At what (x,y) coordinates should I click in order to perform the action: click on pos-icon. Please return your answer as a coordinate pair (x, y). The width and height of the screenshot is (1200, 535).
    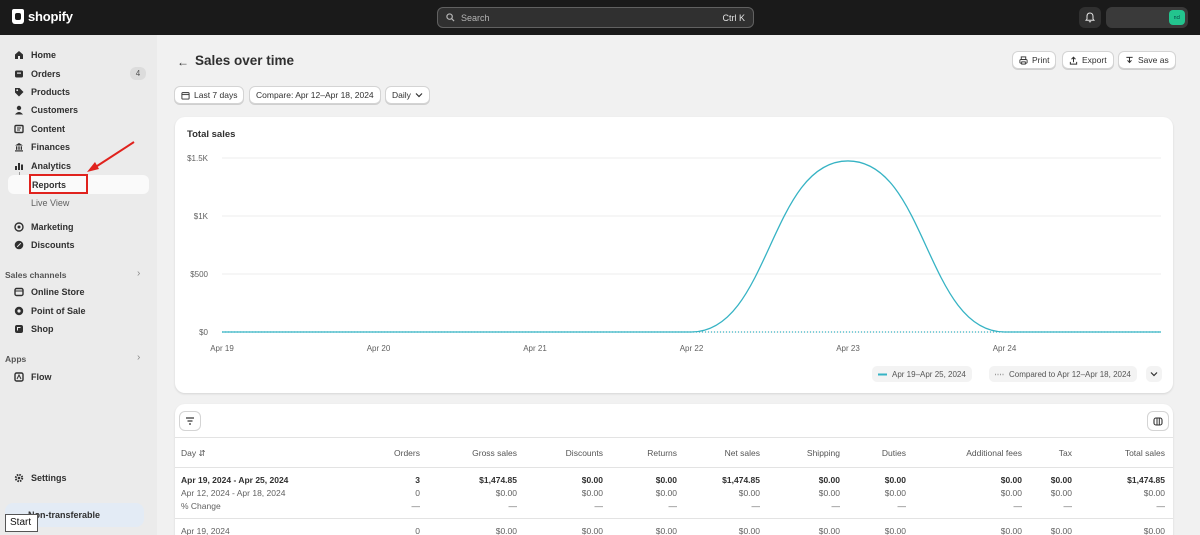
    Looking at the image, I should click on (19, 311).